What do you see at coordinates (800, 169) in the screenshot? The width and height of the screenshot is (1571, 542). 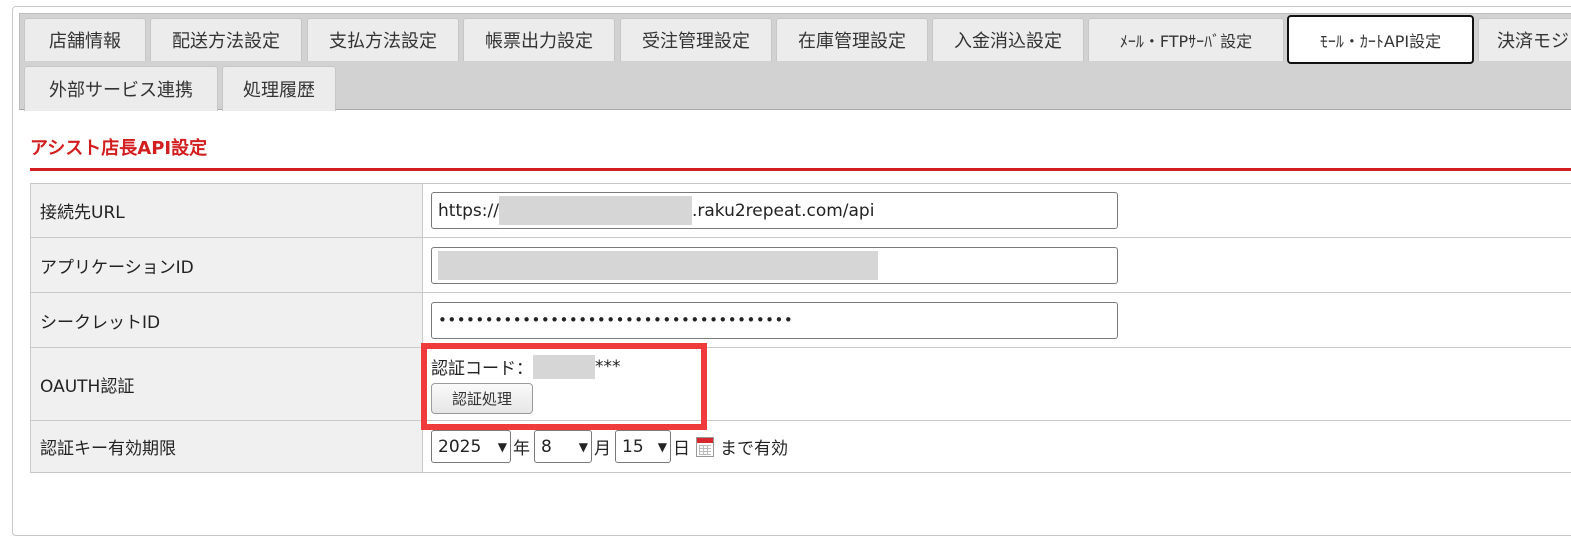 I see `section-divider` at bounding box center [800, 169].